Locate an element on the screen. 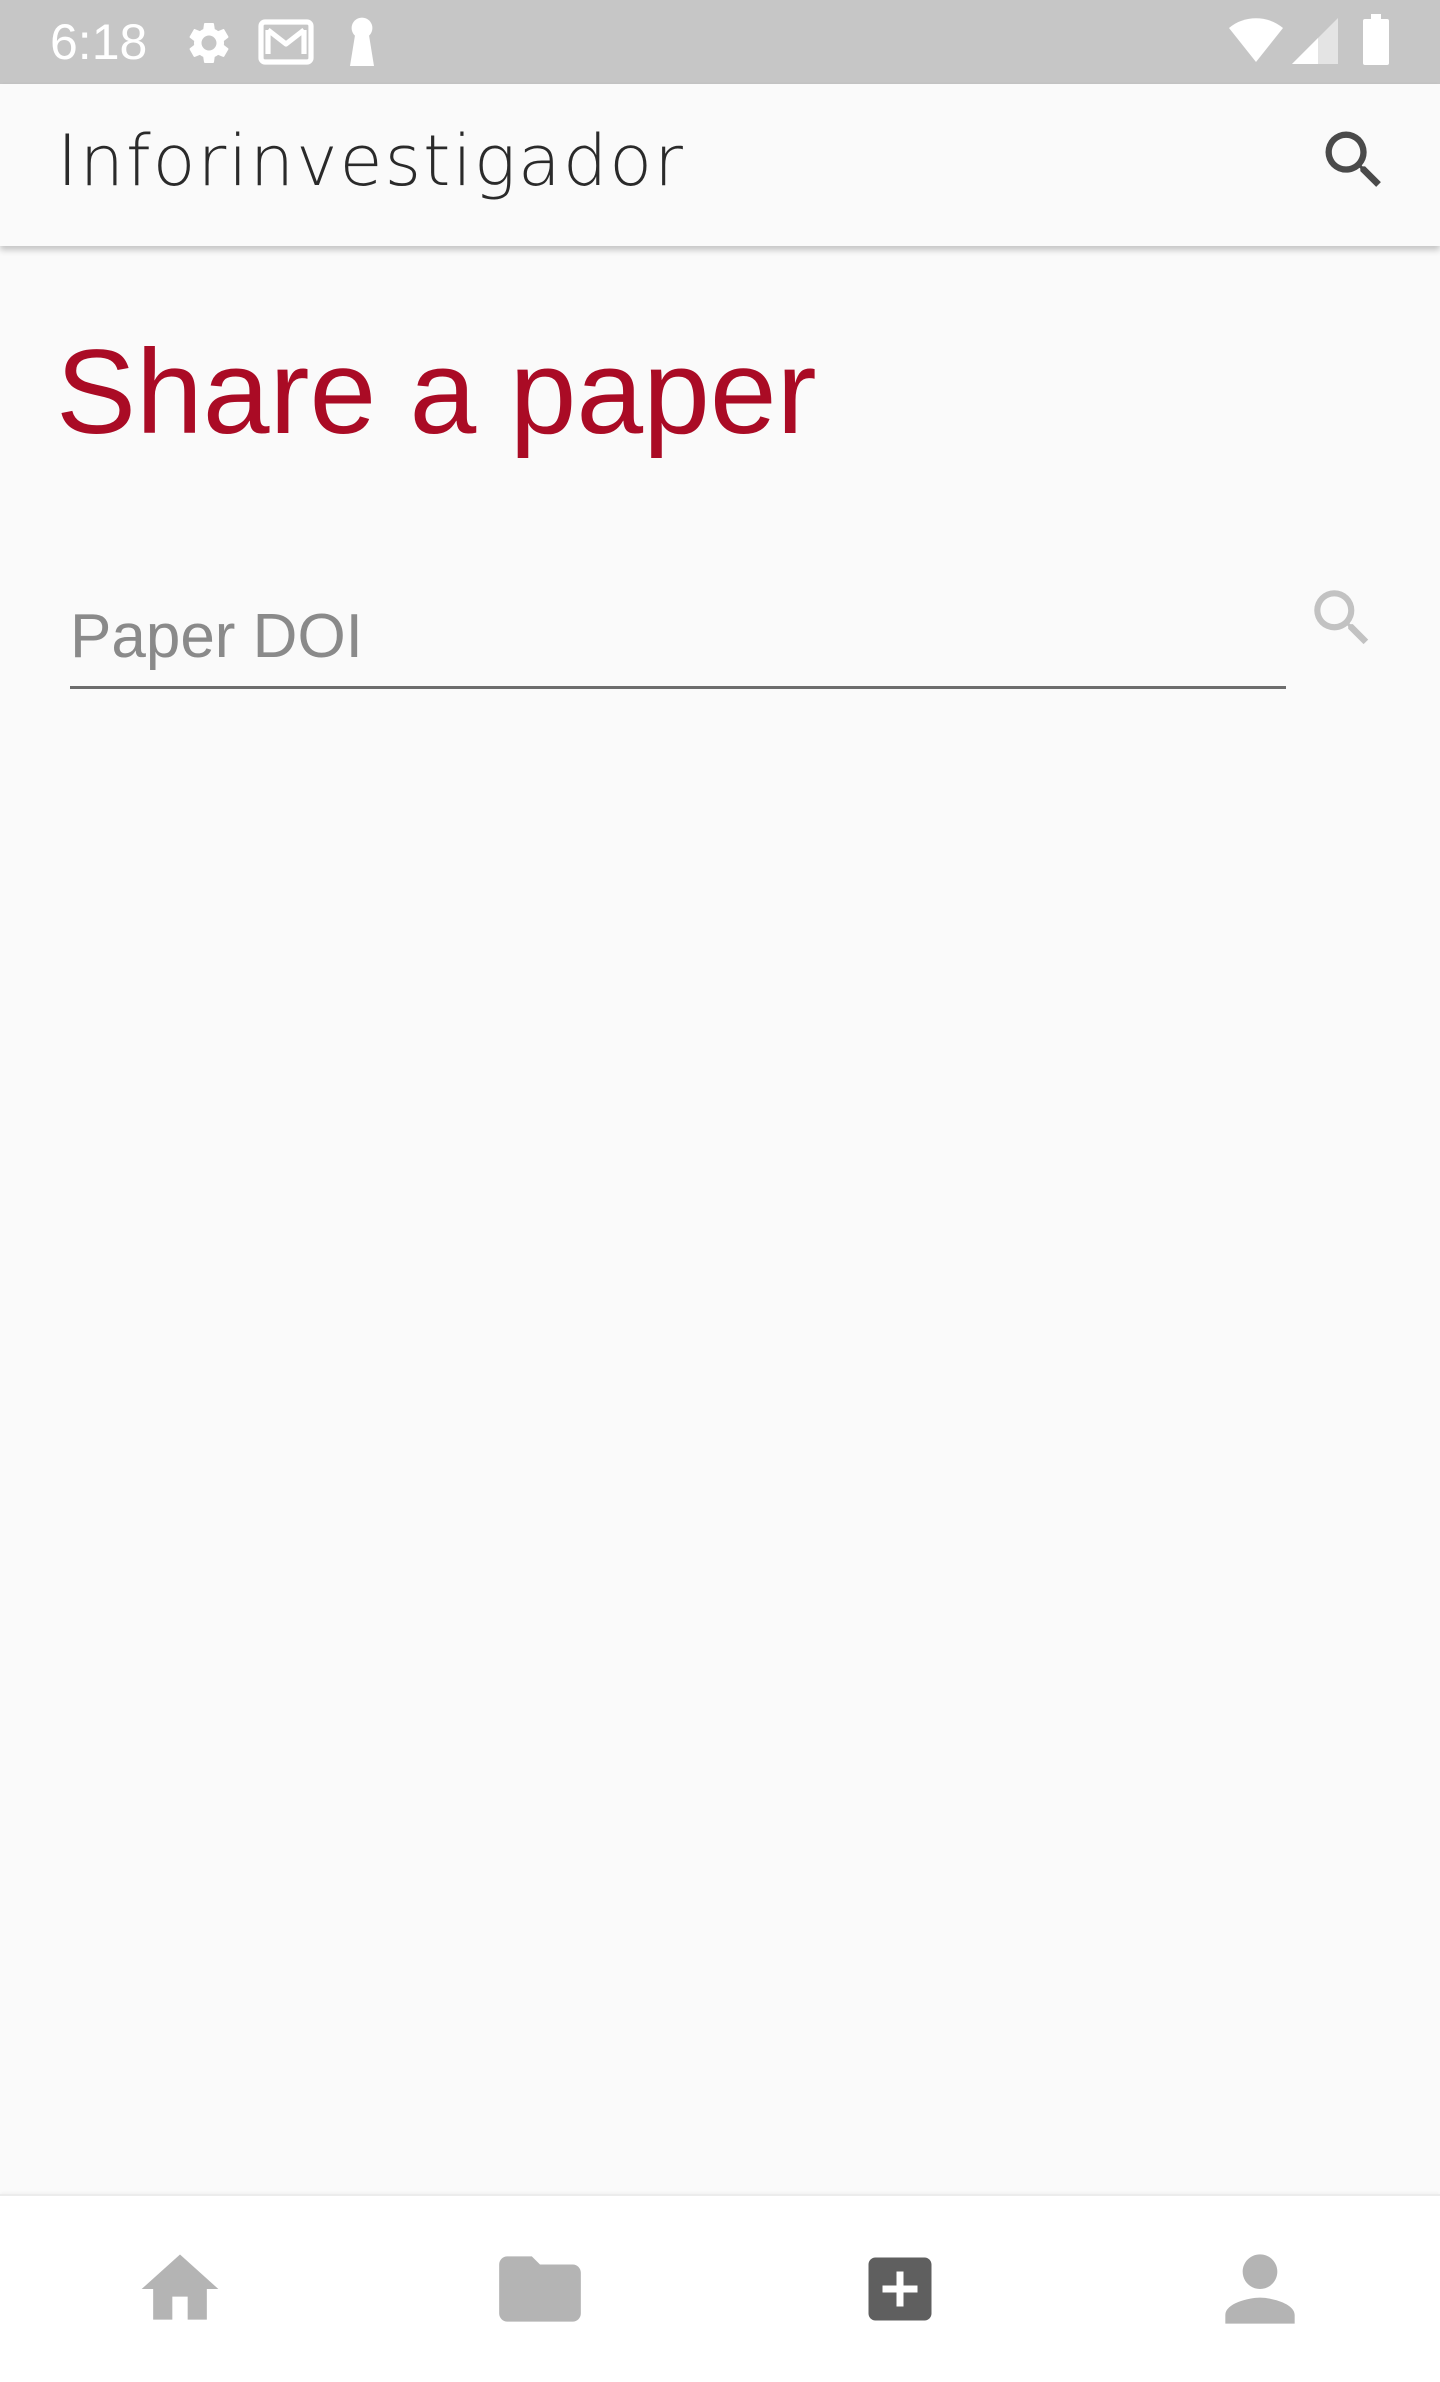 The image size is (1440, 2382). app-search-button is located at coordinates (1354, 160).